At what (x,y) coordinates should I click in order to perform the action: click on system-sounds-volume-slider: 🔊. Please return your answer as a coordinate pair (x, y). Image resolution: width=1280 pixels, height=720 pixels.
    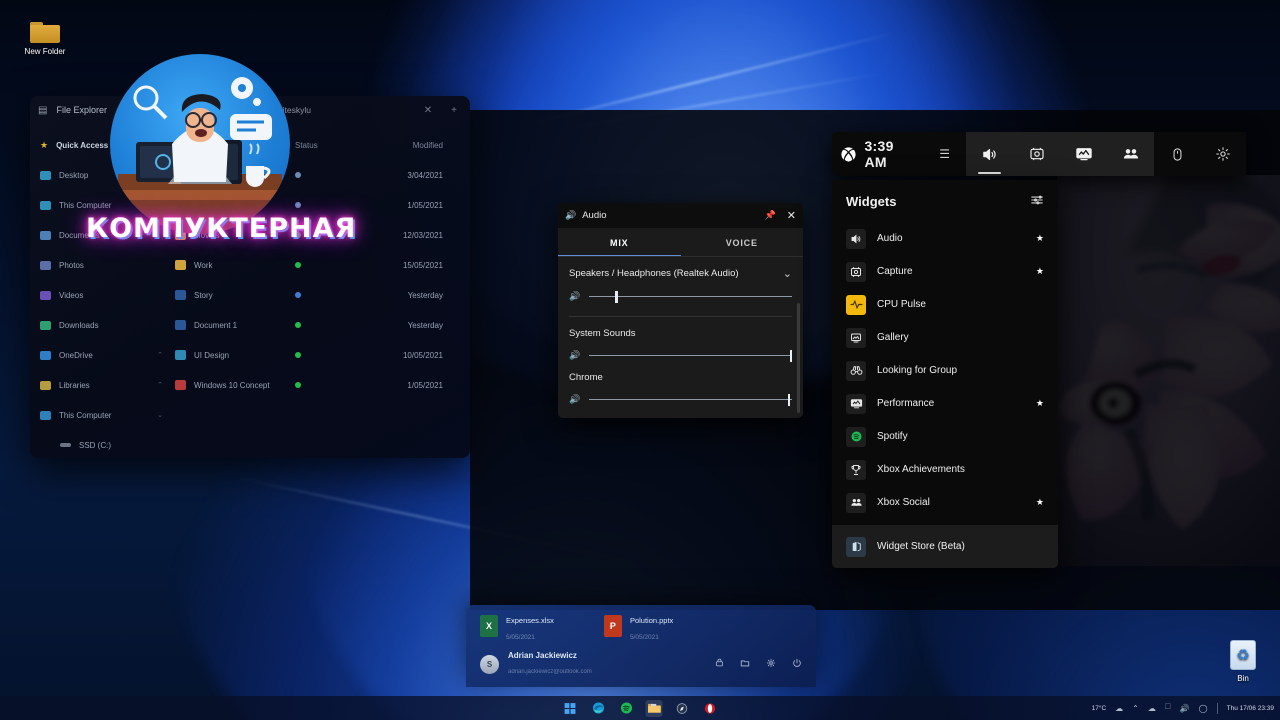
    Looking at the image, I should click on (681, 355).